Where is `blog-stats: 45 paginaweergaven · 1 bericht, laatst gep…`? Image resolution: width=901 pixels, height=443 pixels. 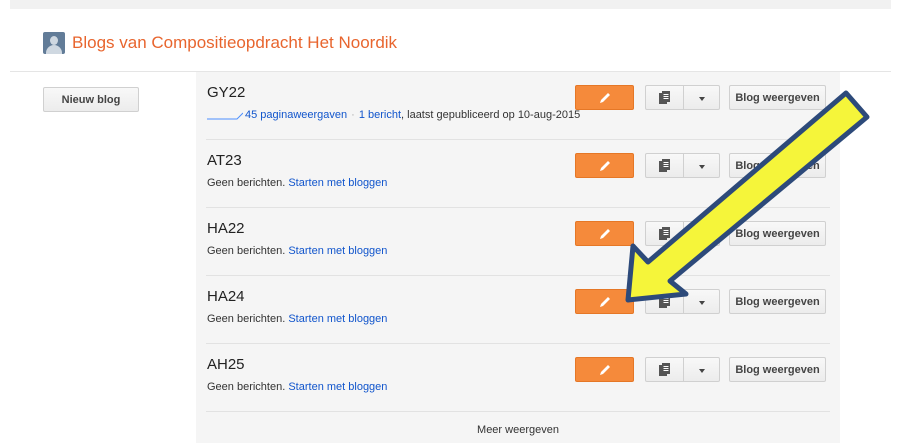
blog-stats: 45 paginaweergaven · 1 bericht, laatst gep… is located at coordinates (393, 115).